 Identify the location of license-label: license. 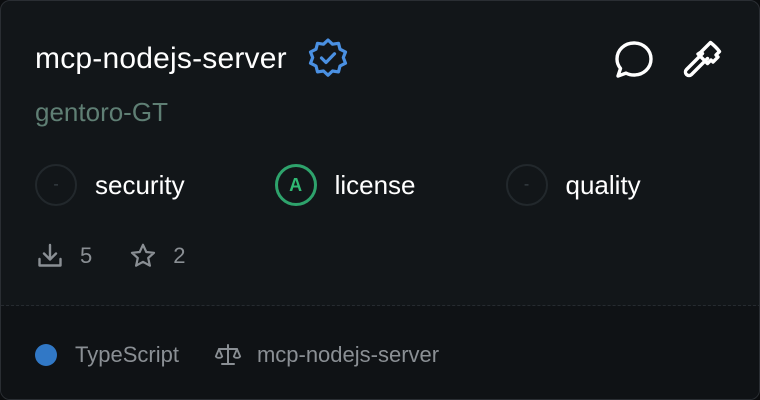
(375, 184).